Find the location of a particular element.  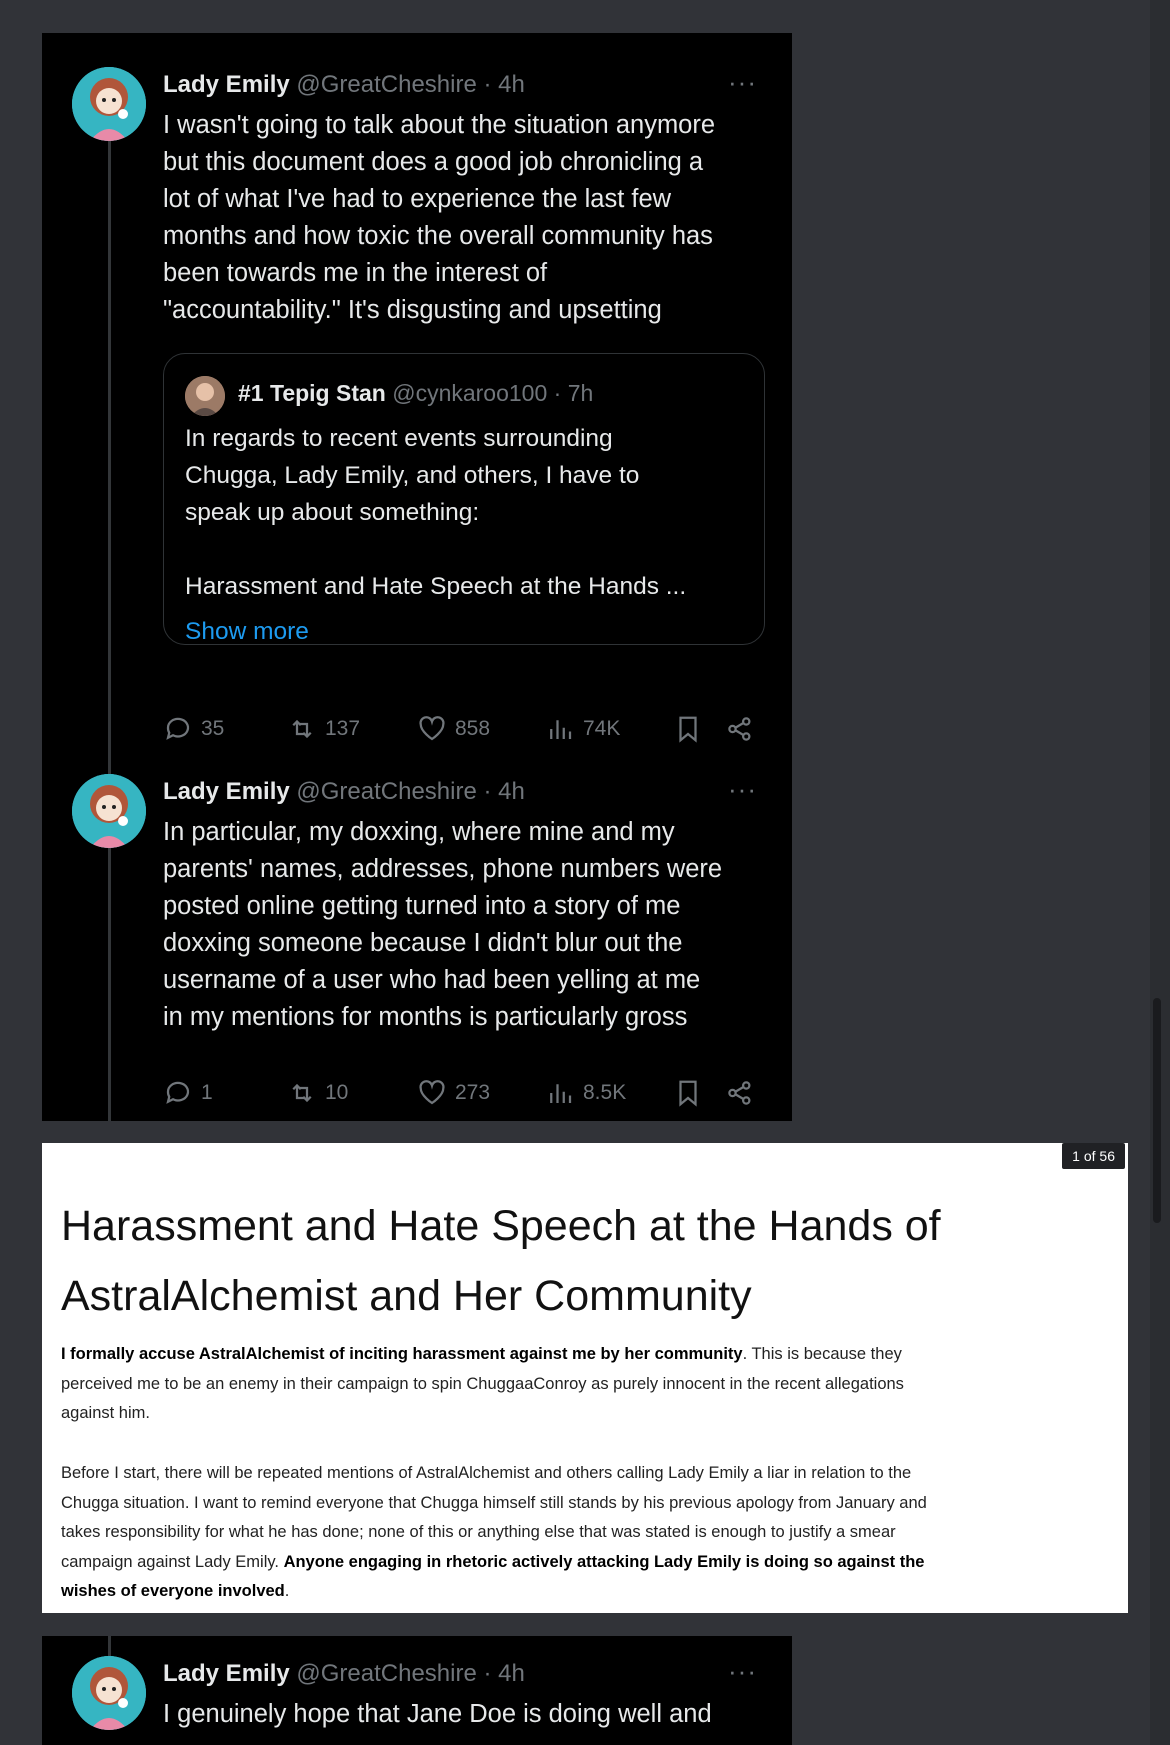

views-count: 8.5K is located at coordinates (605, 1092).